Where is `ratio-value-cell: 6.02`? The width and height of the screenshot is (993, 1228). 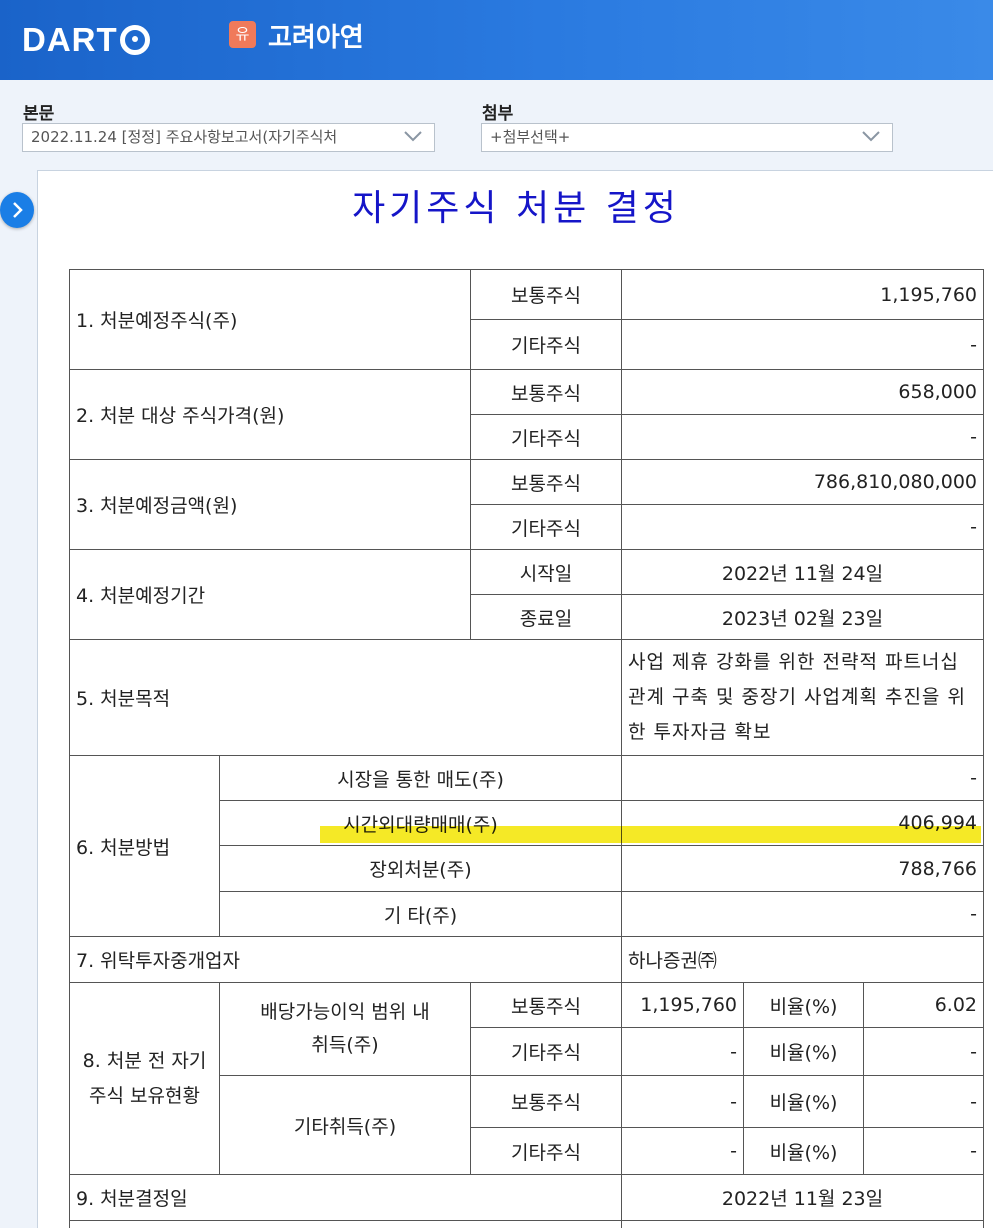
ratio-value-cell: 6.02 is located at coordinates (923, 1005).